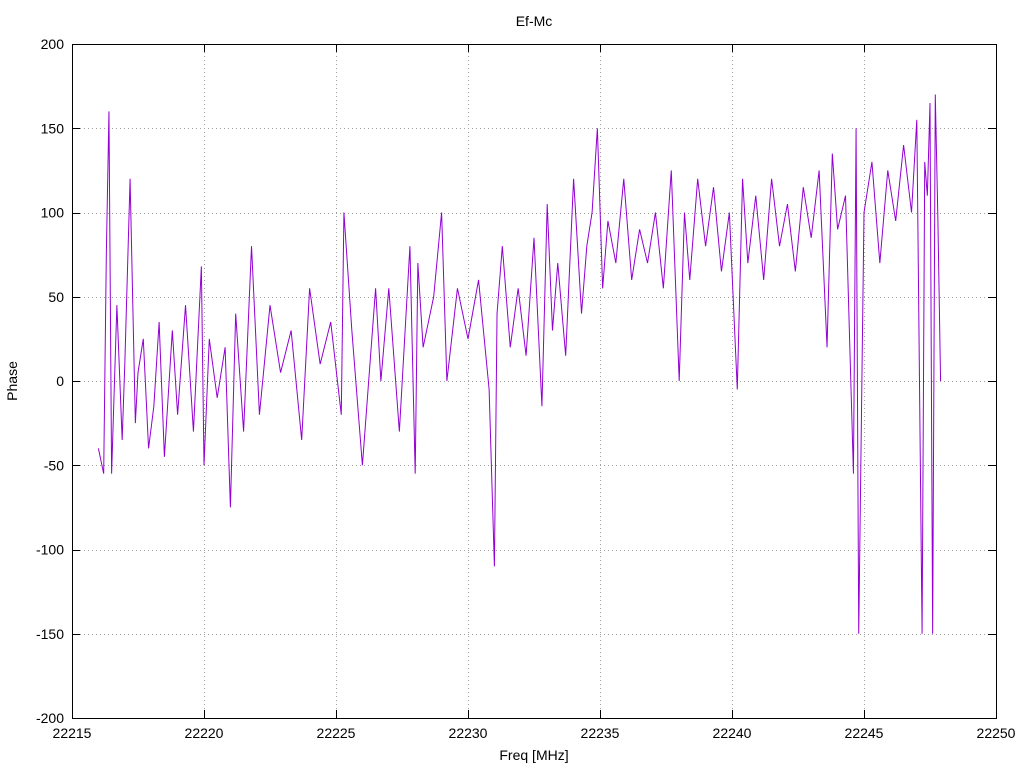 This screenshot has height=768, width=1024. Describe the element at coordinates (600, 733) in the screenshot. I see `x-tick-label: 22235` at that location.